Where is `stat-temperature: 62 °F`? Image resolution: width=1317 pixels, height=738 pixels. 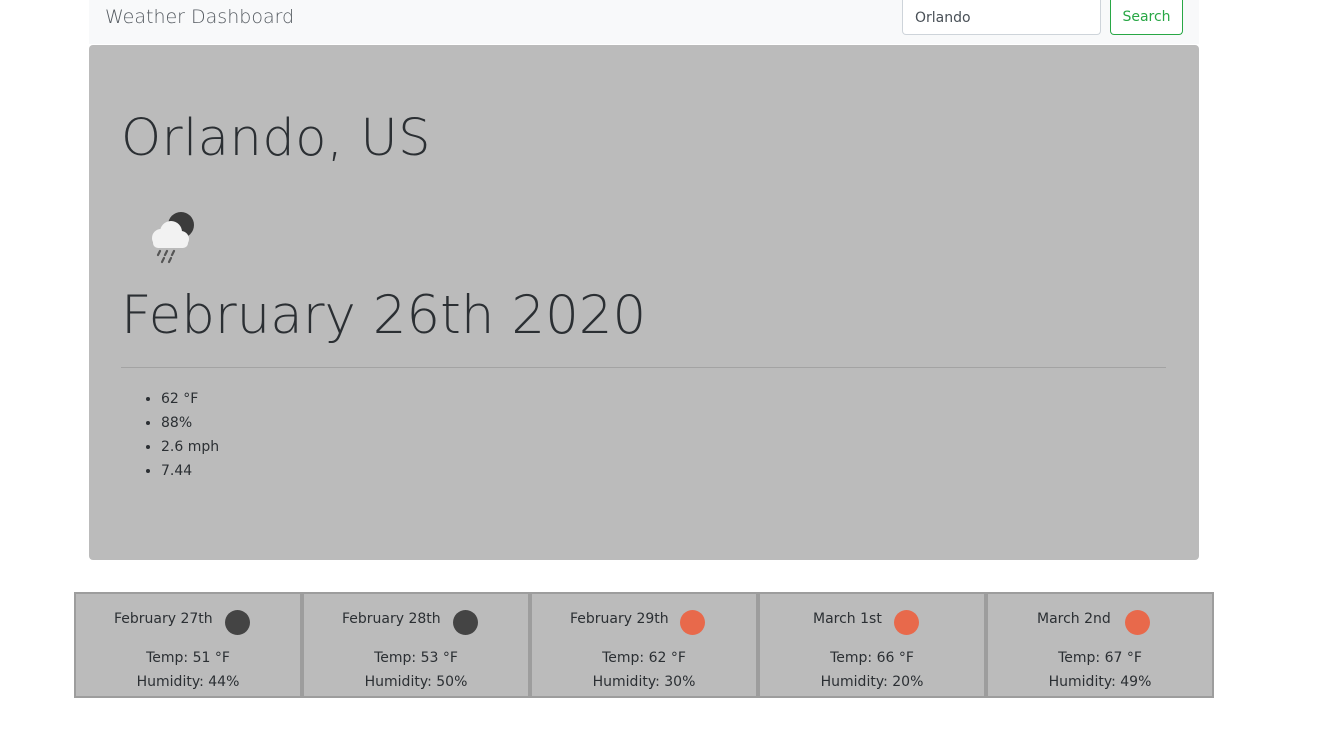
stat-temperature: 62 °F is located at coordinates (190, 399).